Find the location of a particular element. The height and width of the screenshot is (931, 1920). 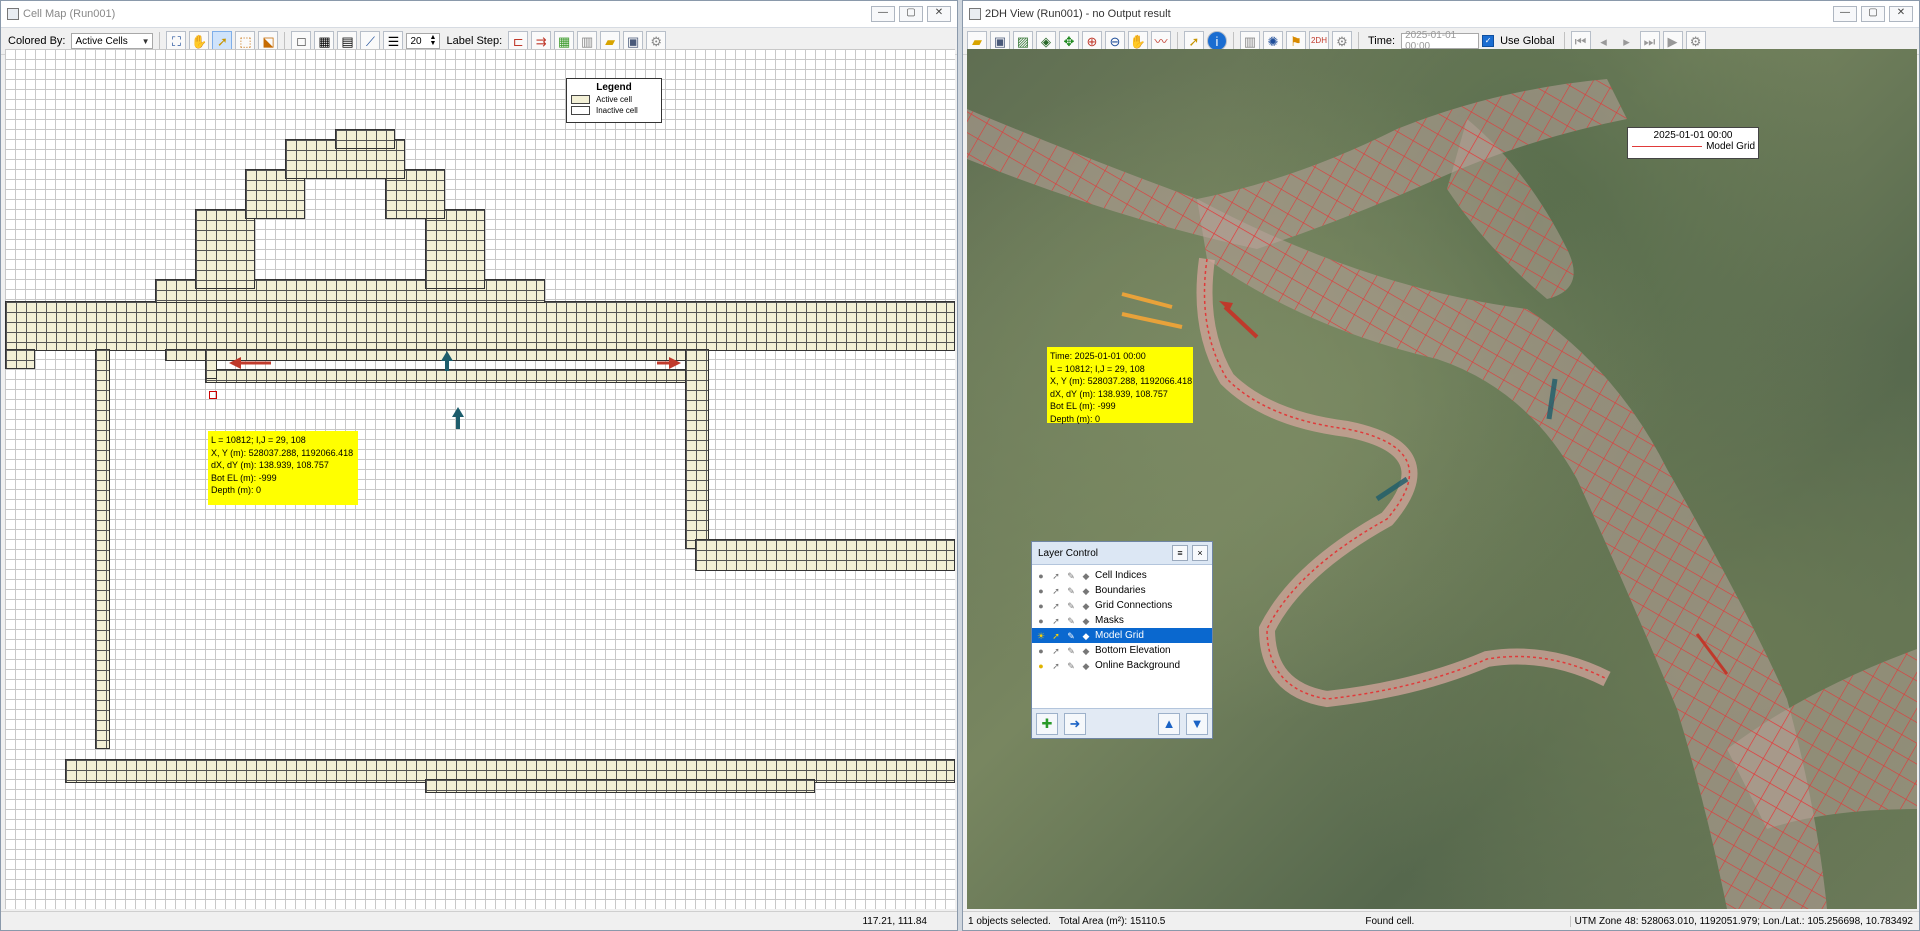

select-region-icon: ⬕ is located at coordinates (268, 41).